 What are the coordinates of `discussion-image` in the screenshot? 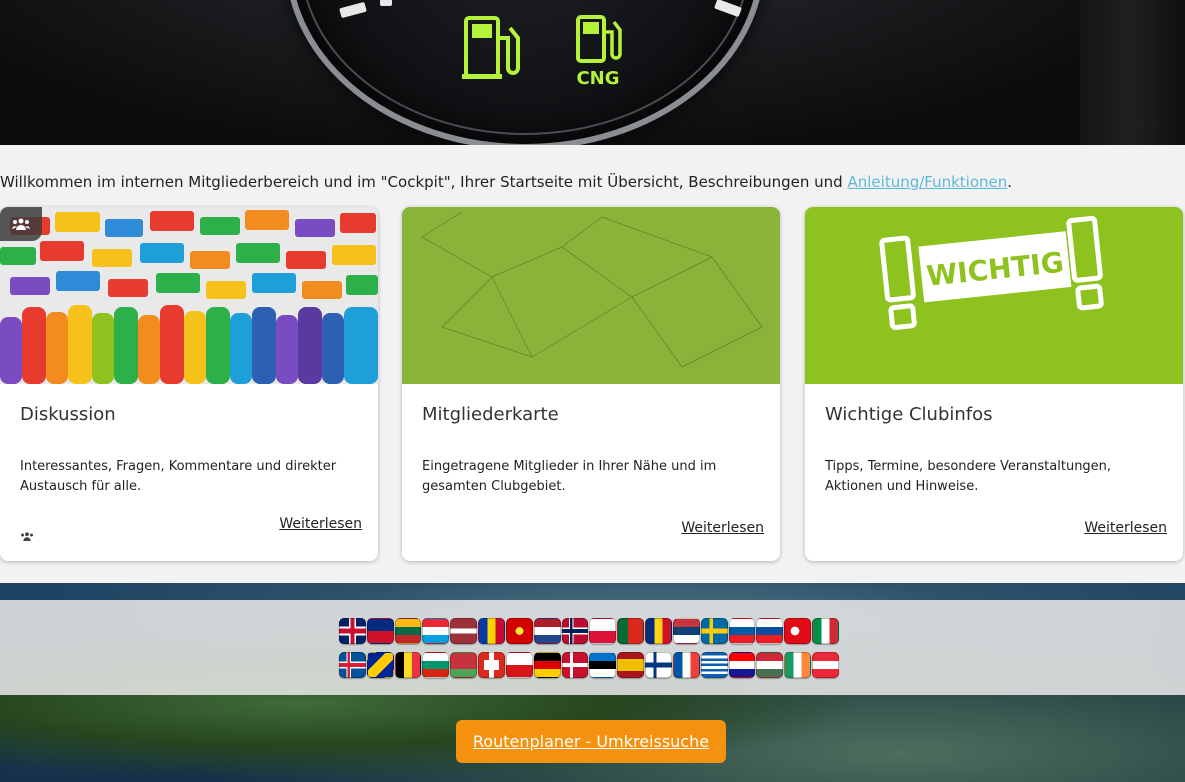 It's located at (189, 295).